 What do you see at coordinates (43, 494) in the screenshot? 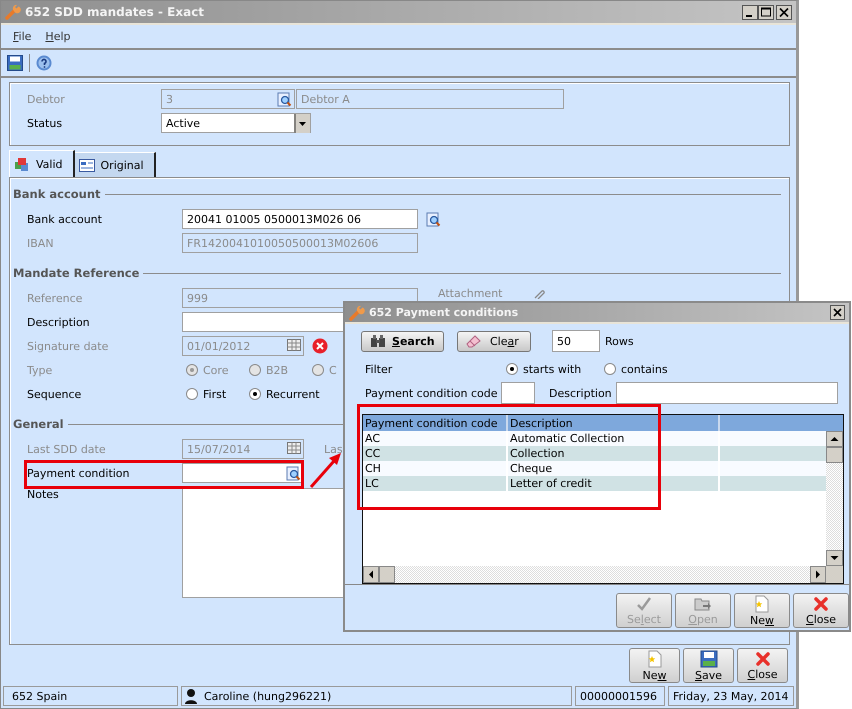
I see `field-label: Notes` at bounding box center [43, 494].